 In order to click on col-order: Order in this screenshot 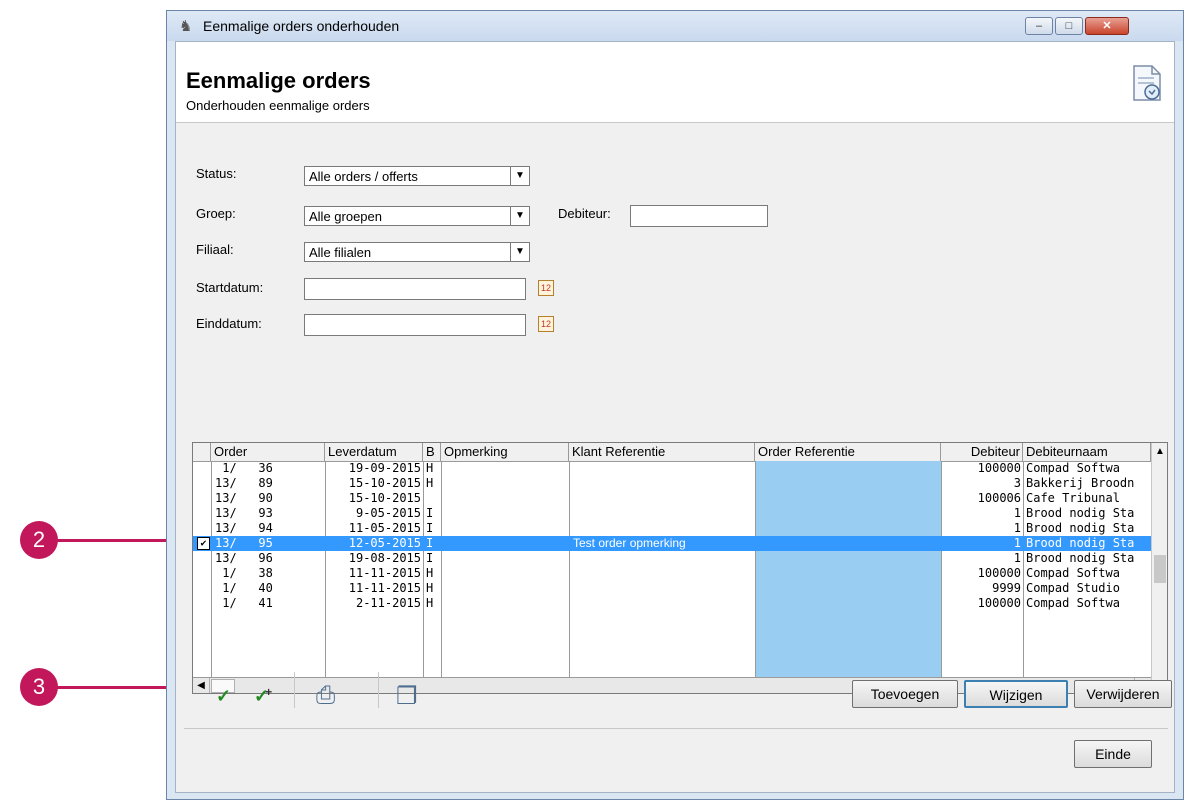, I will do `click(268, 452)`.